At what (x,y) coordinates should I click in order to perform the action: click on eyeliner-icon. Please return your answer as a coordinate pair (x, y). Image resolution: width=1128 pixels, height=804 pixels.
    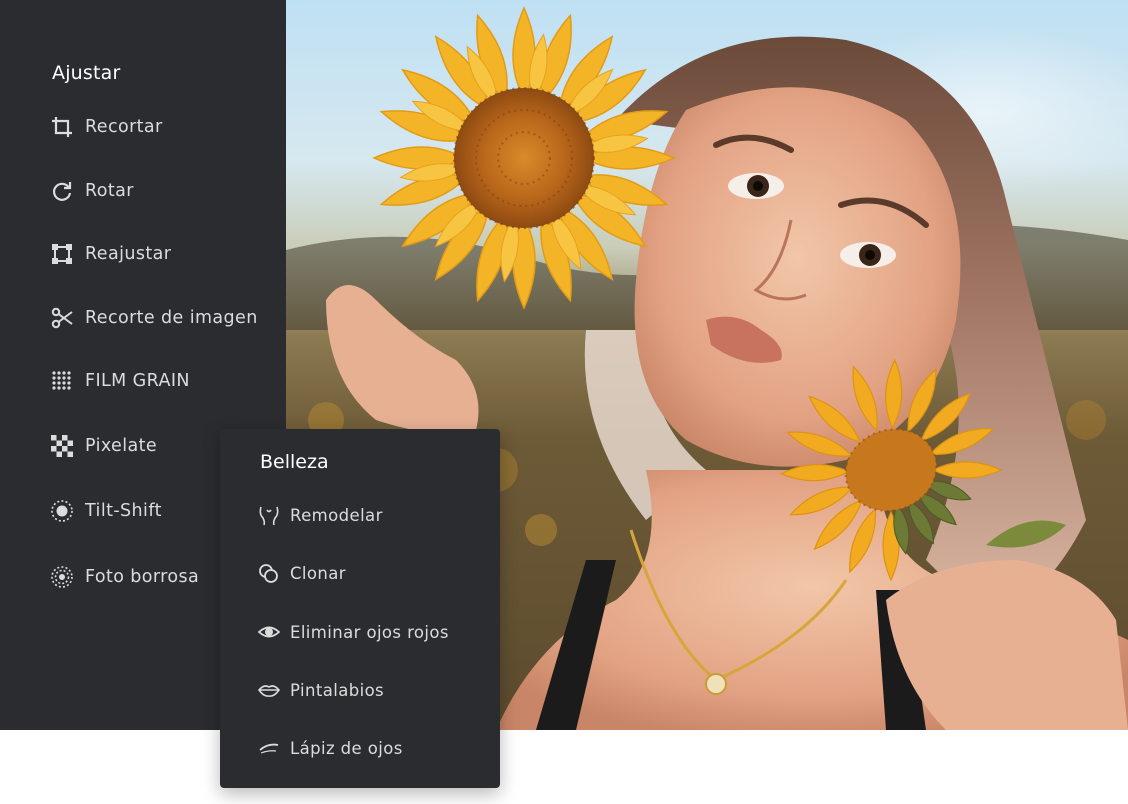
    Looking at the image, I should click on (269, 748).